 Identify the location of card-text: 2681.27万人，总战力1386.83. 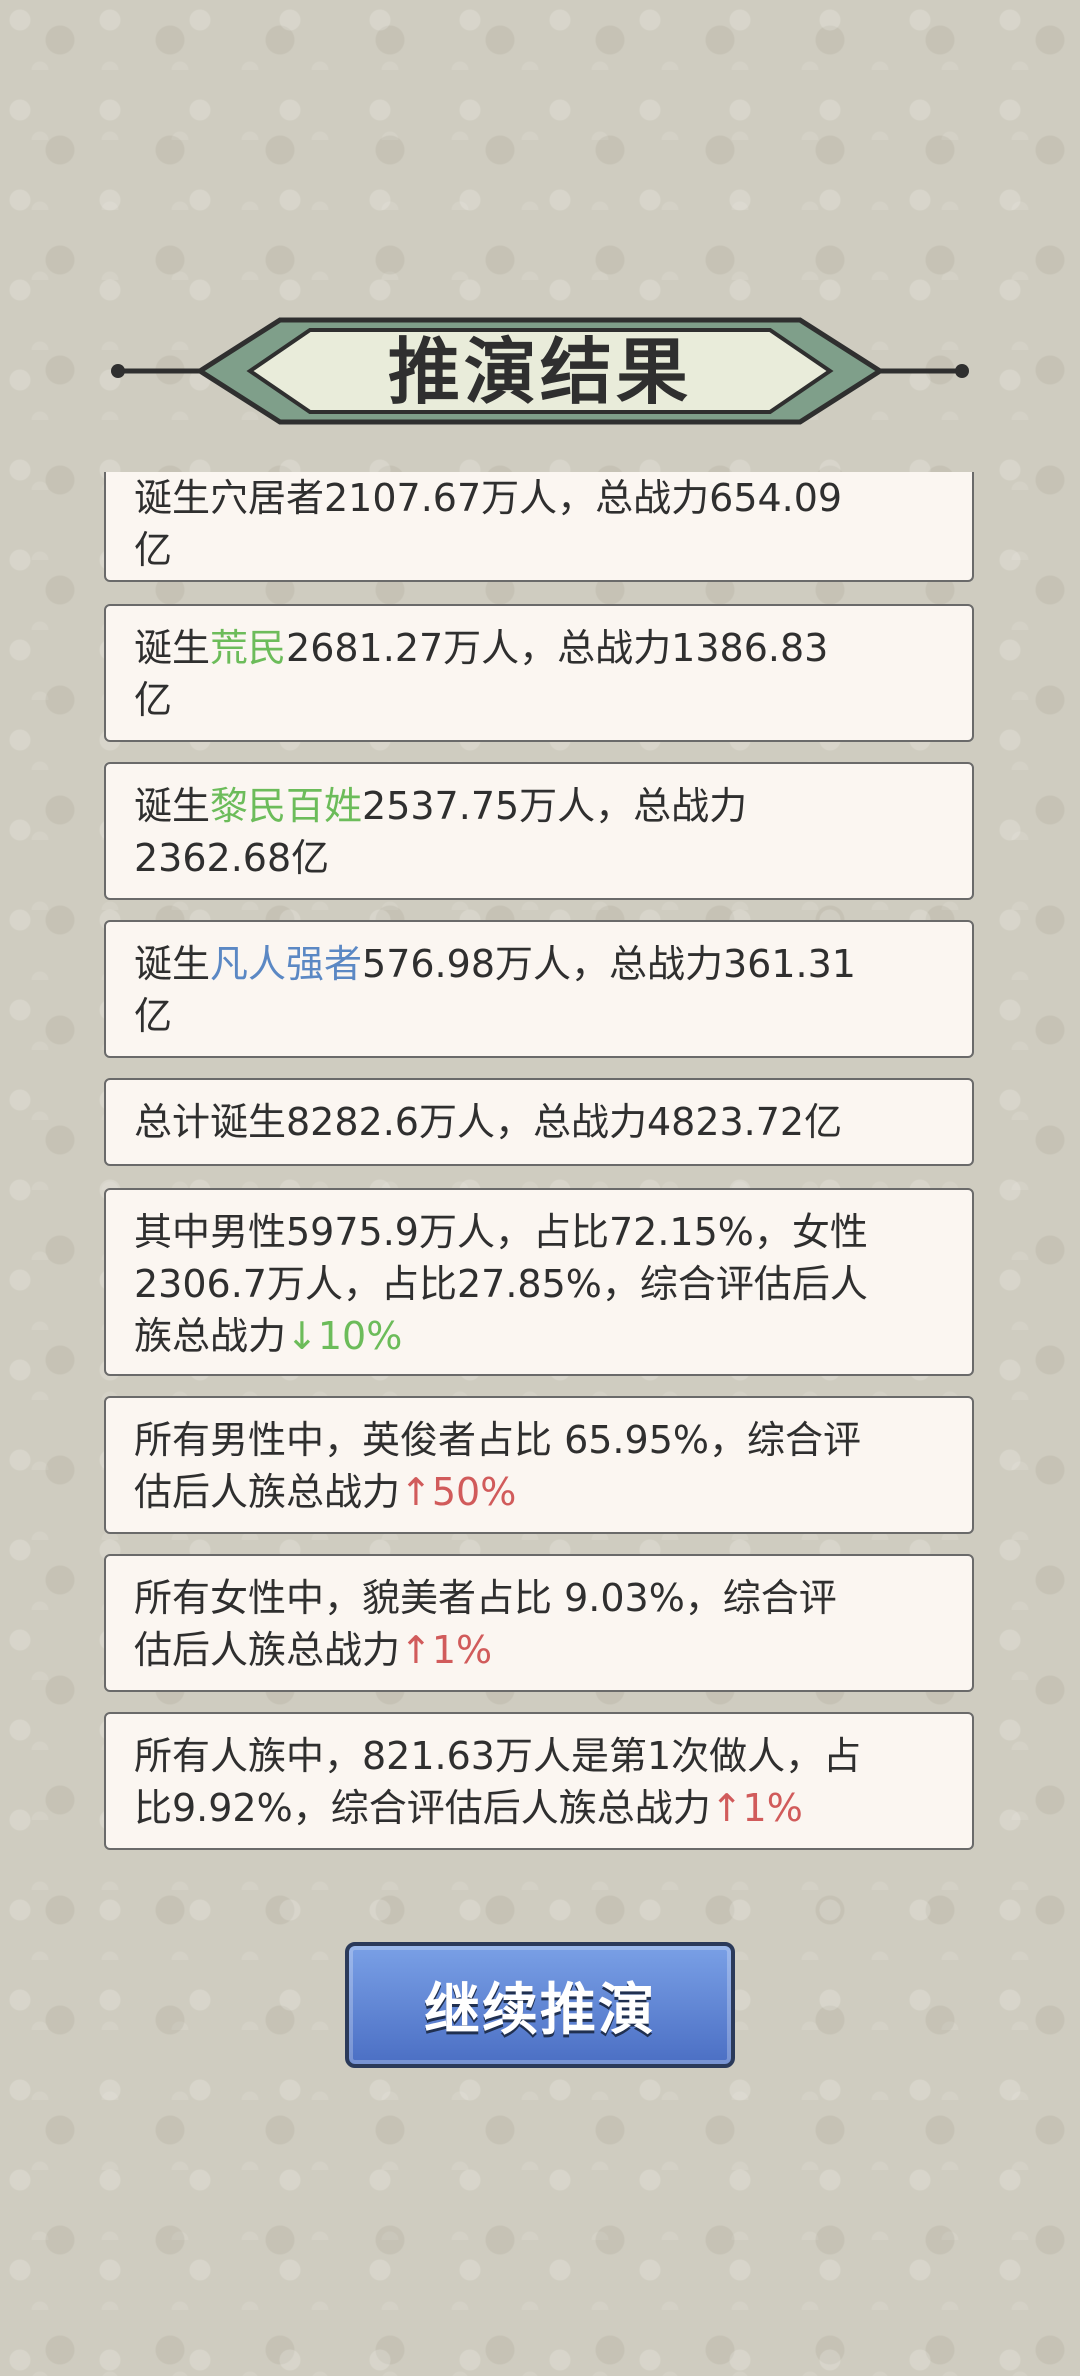
(557, 648).